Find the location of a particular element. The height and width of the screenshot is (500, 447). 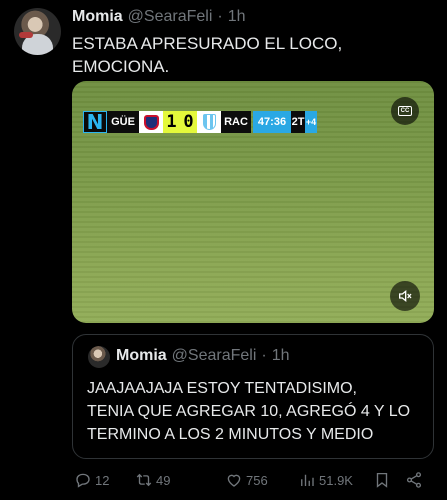

author-handle: @SearaFeli is located at coordinates (170, 17).